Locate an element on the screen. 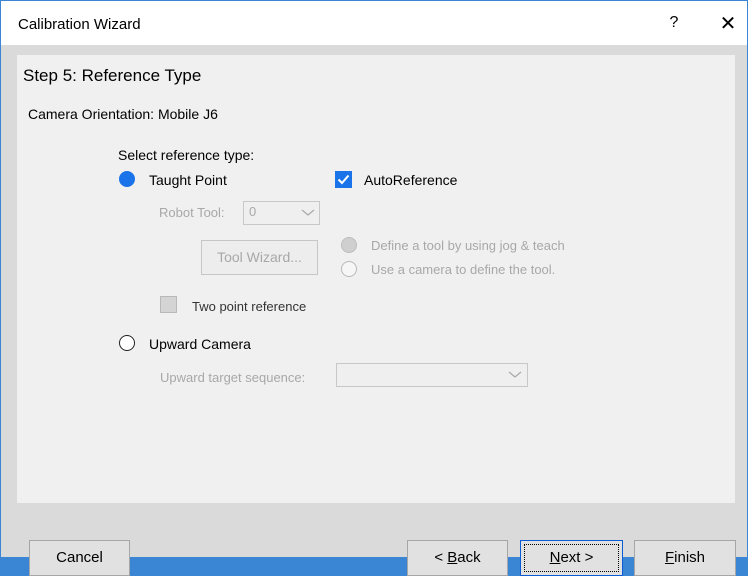 The height and width of the screenshot is (576, 748). upward-camera-label: Upward Camera is located at coordinates (200, 344).